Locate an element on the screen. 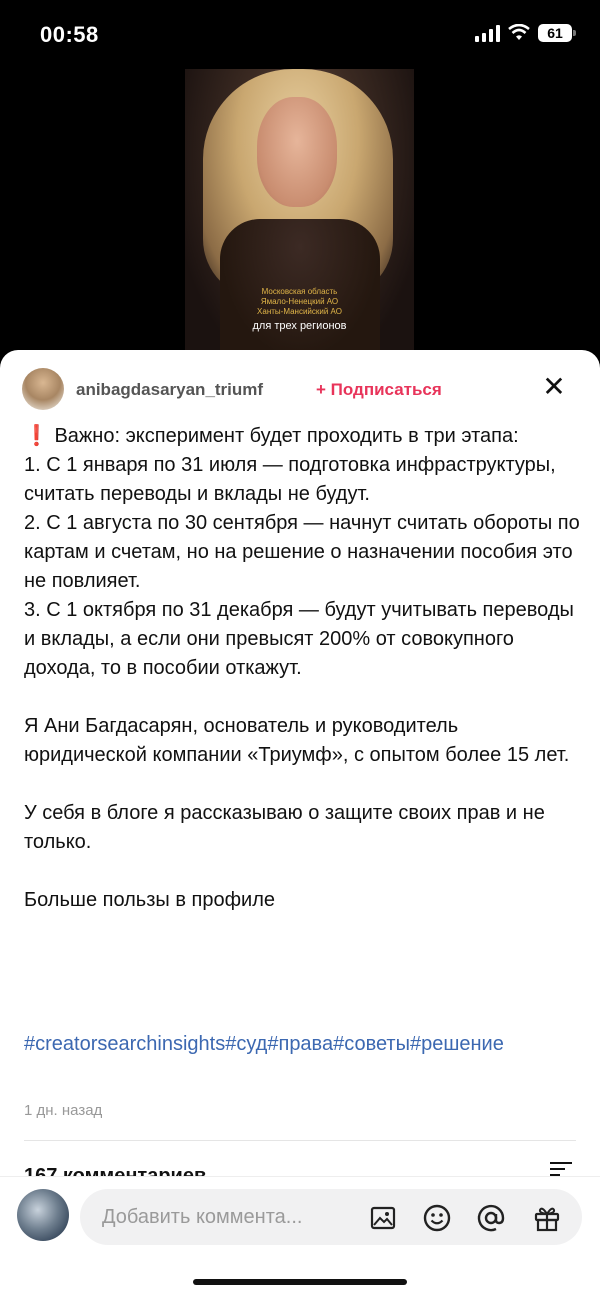 This screenshot has height=1298, width=600. post-header: anibagdasaryan_triumf + Подписаться ✕ is located at coordinates (300, 390).